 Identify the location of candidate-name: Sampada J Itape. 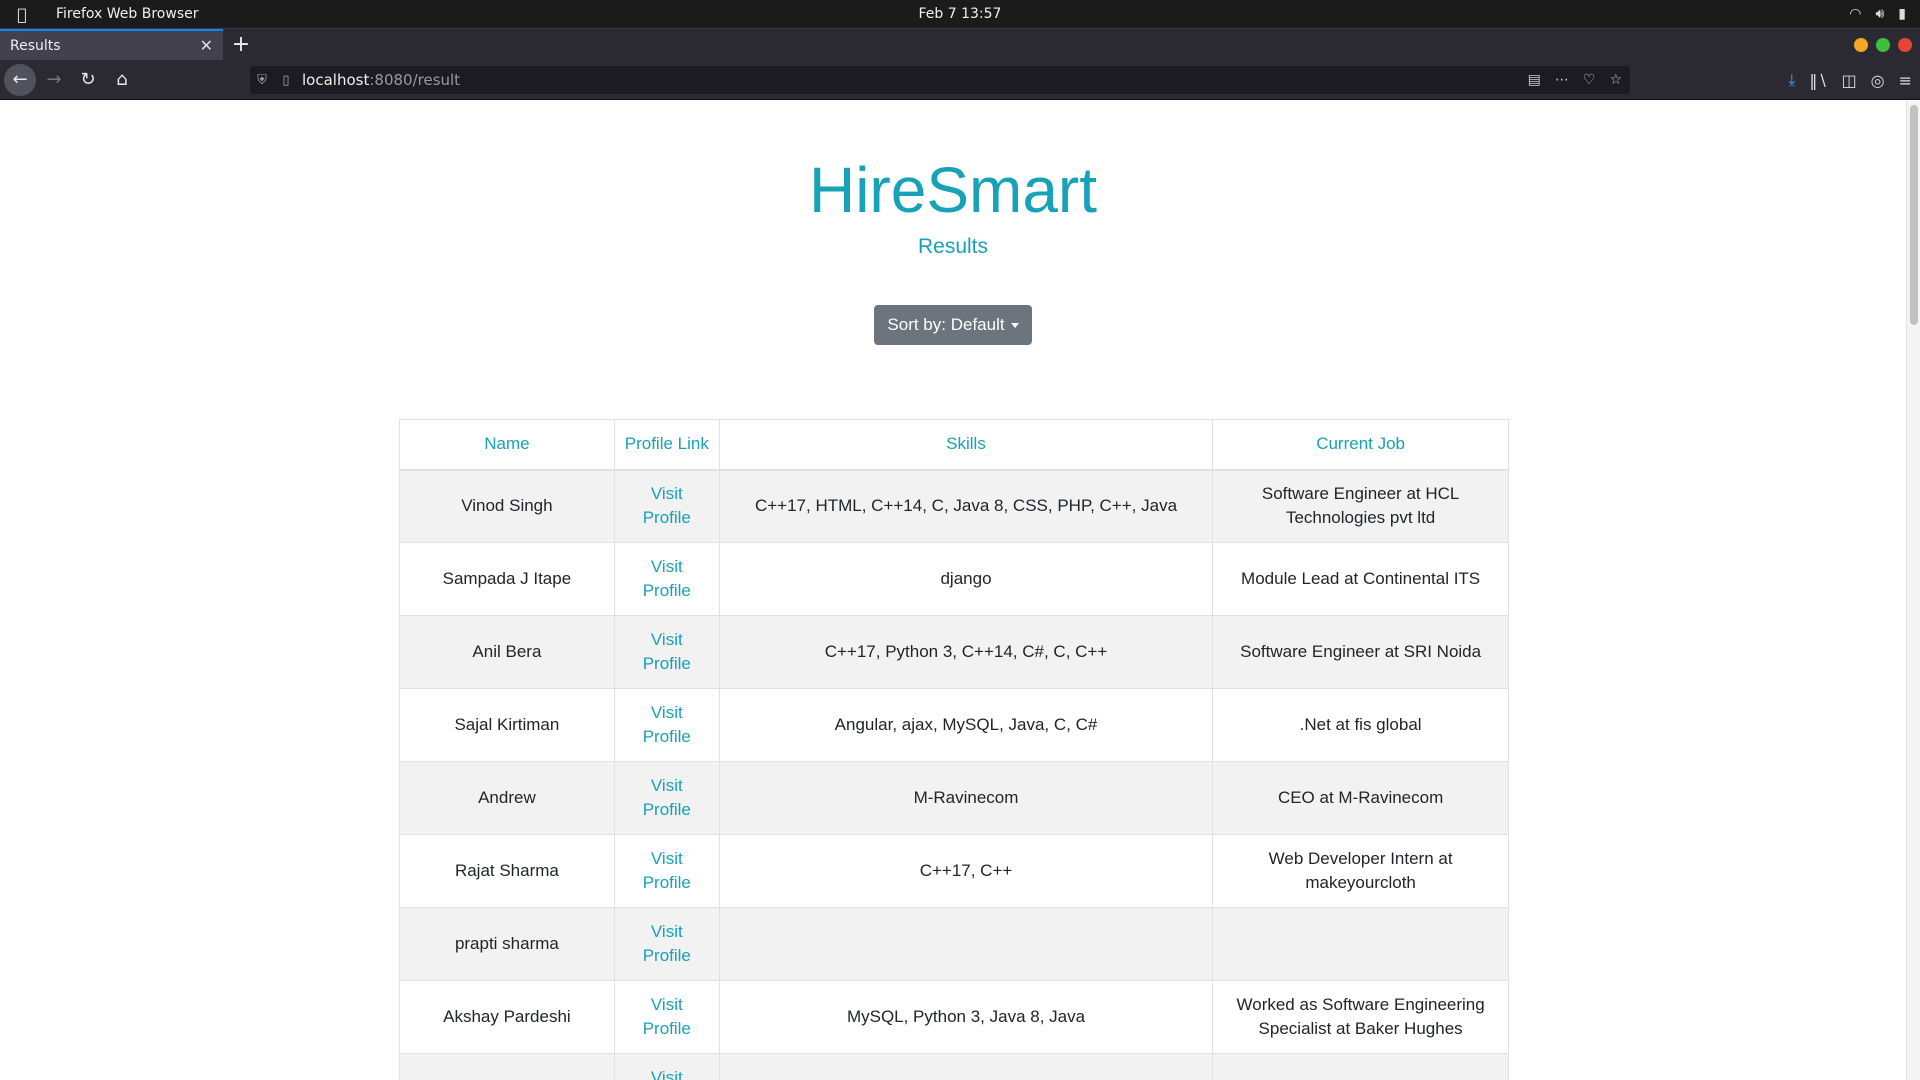
(507, 579).